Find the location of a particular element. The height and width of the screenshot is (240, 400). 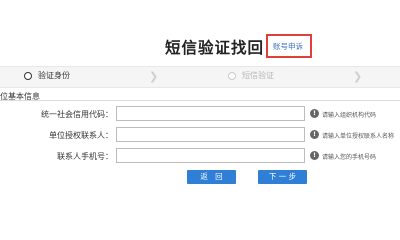

credit-code-input is located at coordinates (210, 113).